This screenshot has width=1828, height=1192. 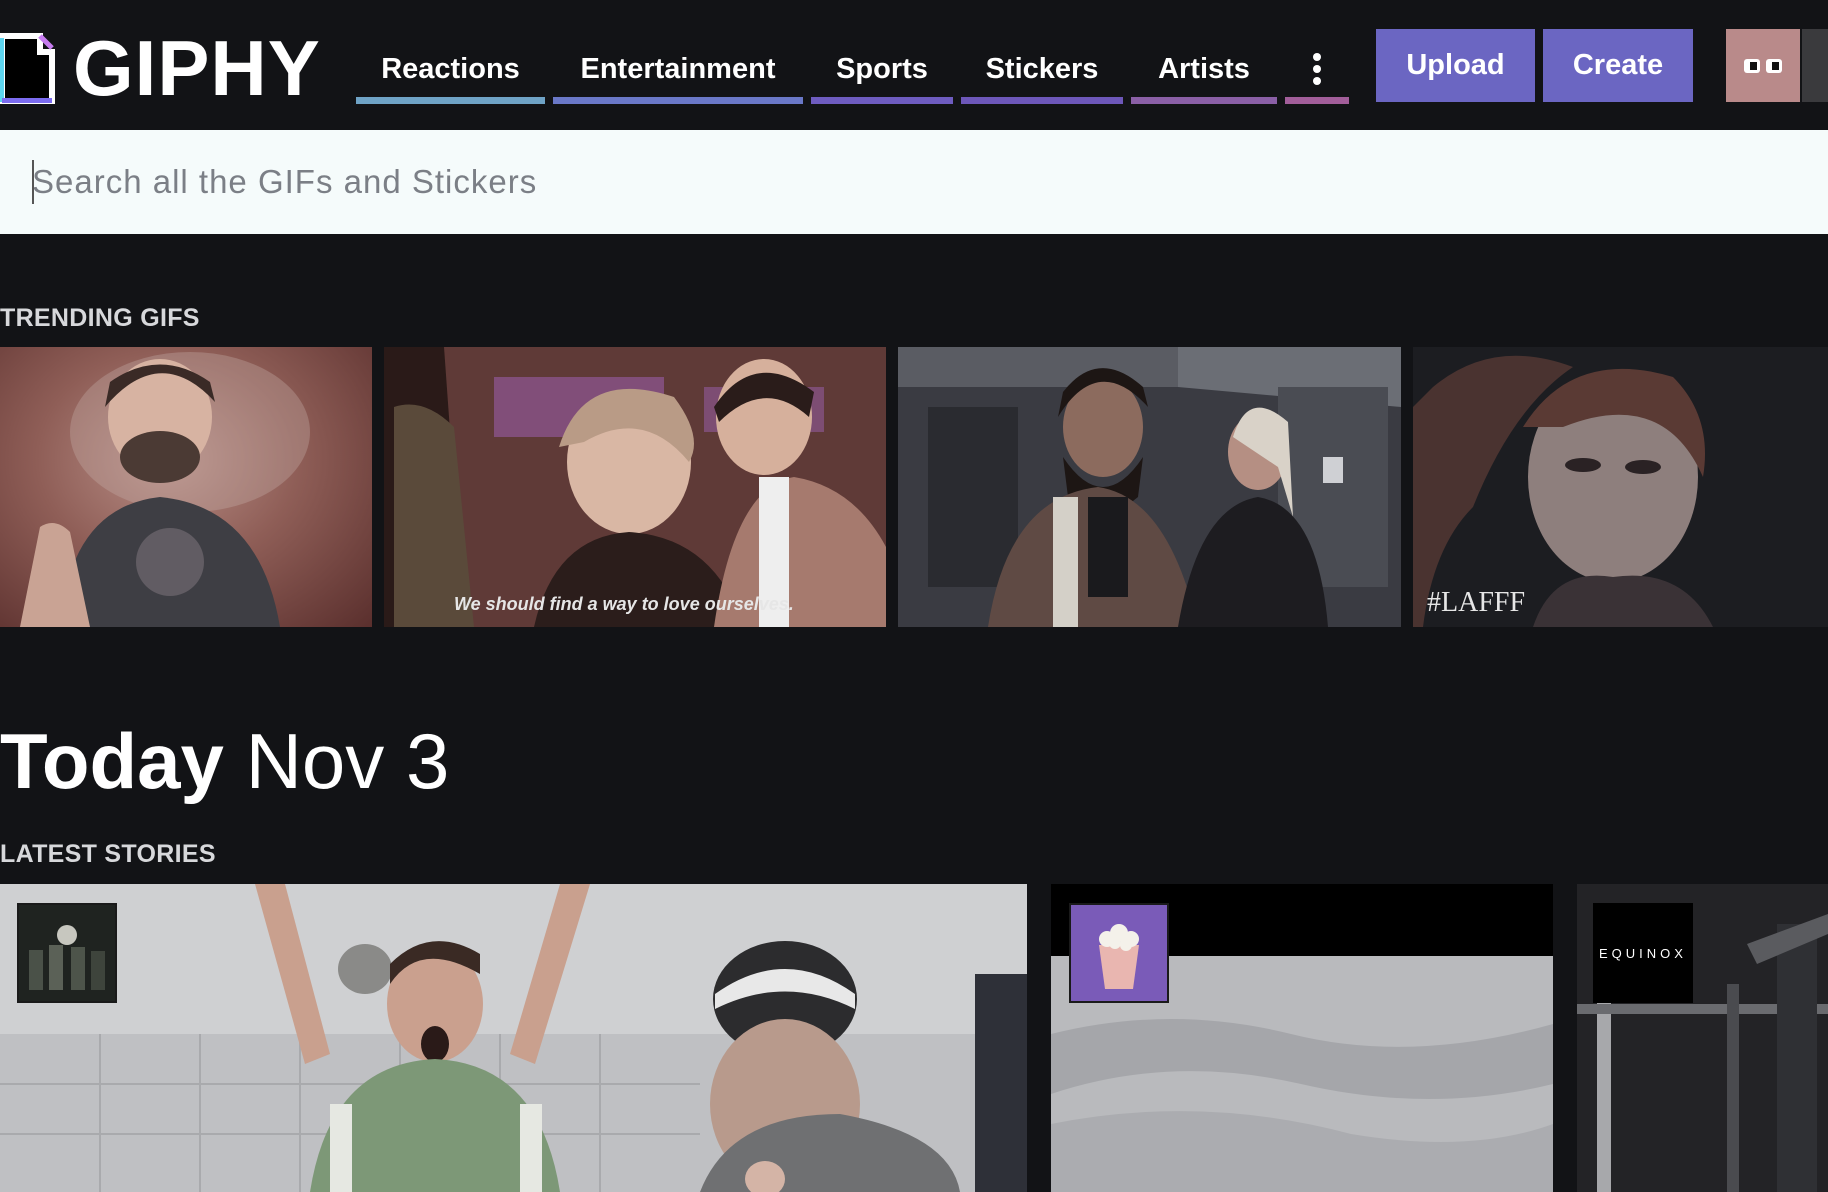 What do you see at coordinates (347, 761) in the screenshot?
I see `today-date: Nov 3` at bounding box center [347, 761].